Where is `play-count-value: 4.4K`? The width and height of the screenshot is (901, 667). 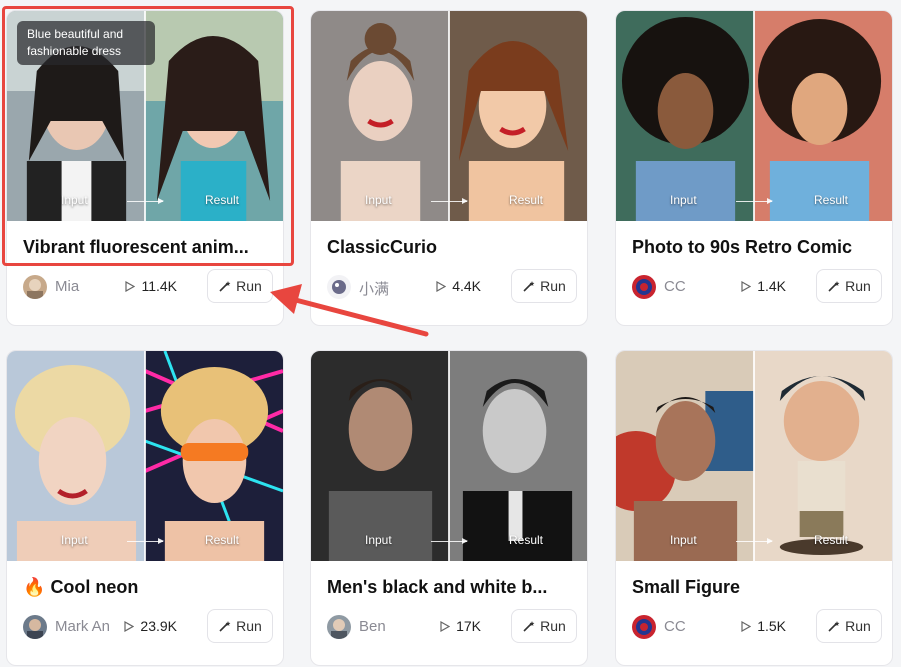
play-count-value: 4.4K is located at coordinates (466, 286).